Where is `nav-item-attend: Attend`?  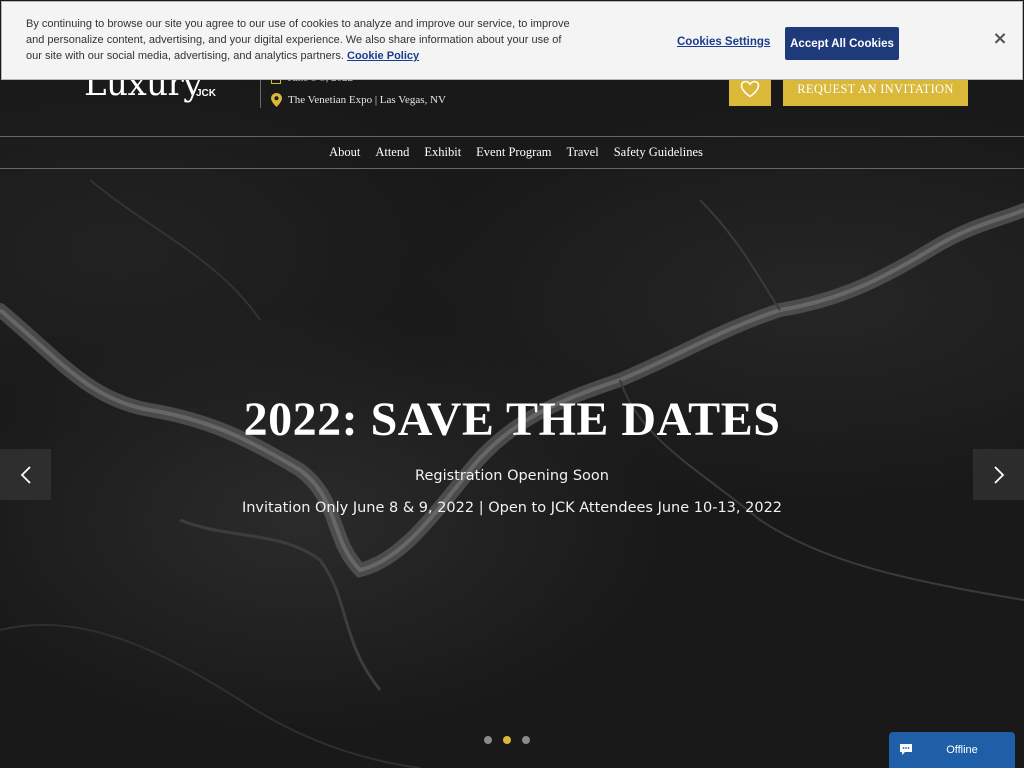 nav-item-attend: Attend is located at coordinates (392, 152).